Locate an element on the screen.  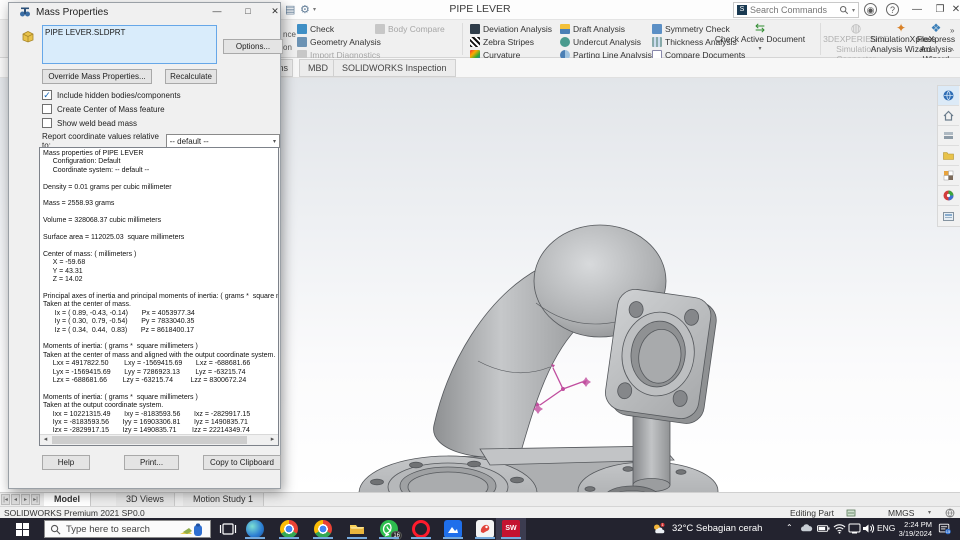
status-mode: Editing Part is located at coordinates (812, 513).